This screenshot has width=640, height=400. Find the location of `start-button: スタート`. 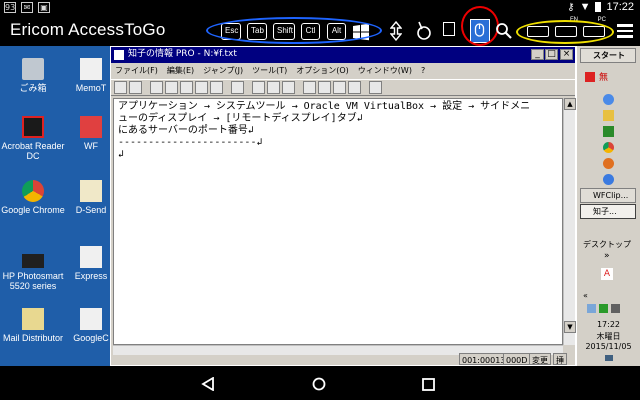

start-button: スタート is located at coordinates (608, 55).